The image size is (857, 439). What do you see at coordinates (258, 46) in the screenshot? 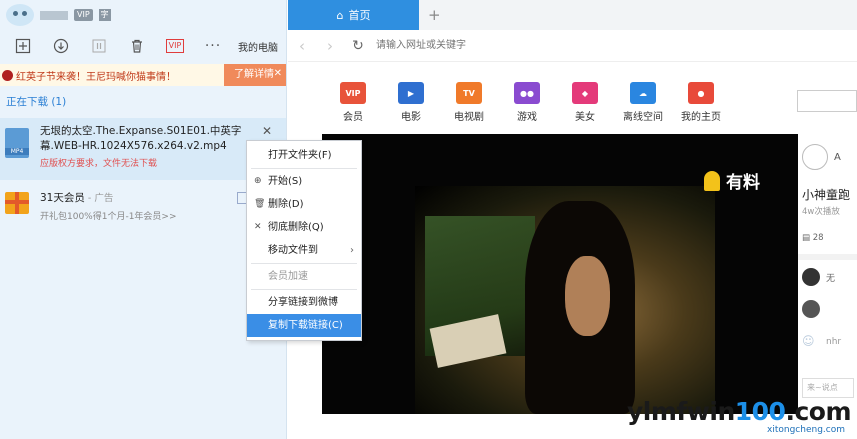
I see `location-dropdown: 我的电脑` at bounding box center [258, 46].